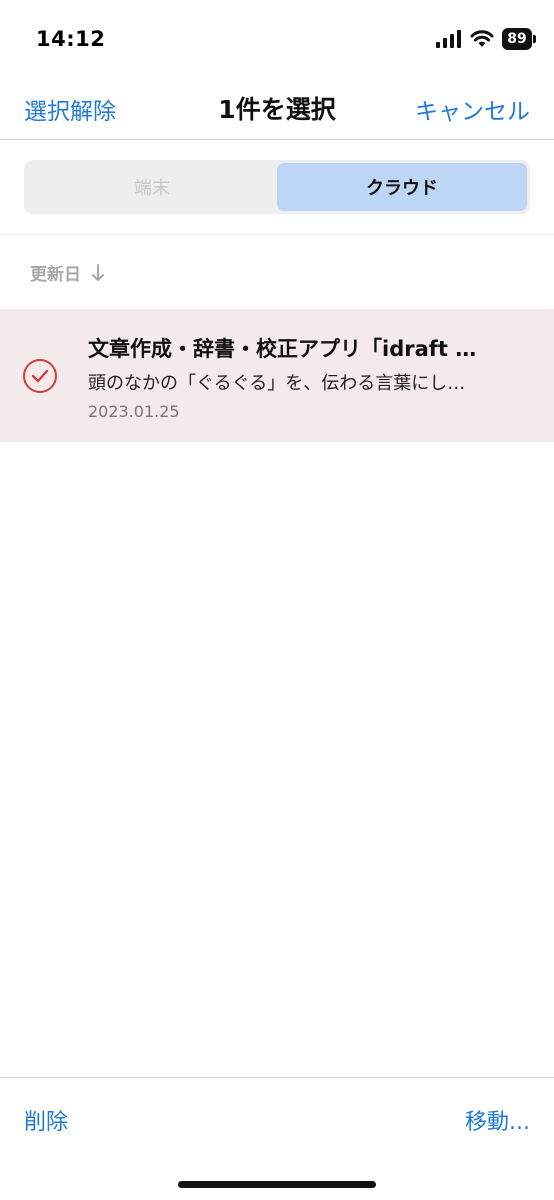  What do you see at coordinates (519, 39) in the screenshot?
I see `battery-icon: 89` at bounding box center [519, 39].